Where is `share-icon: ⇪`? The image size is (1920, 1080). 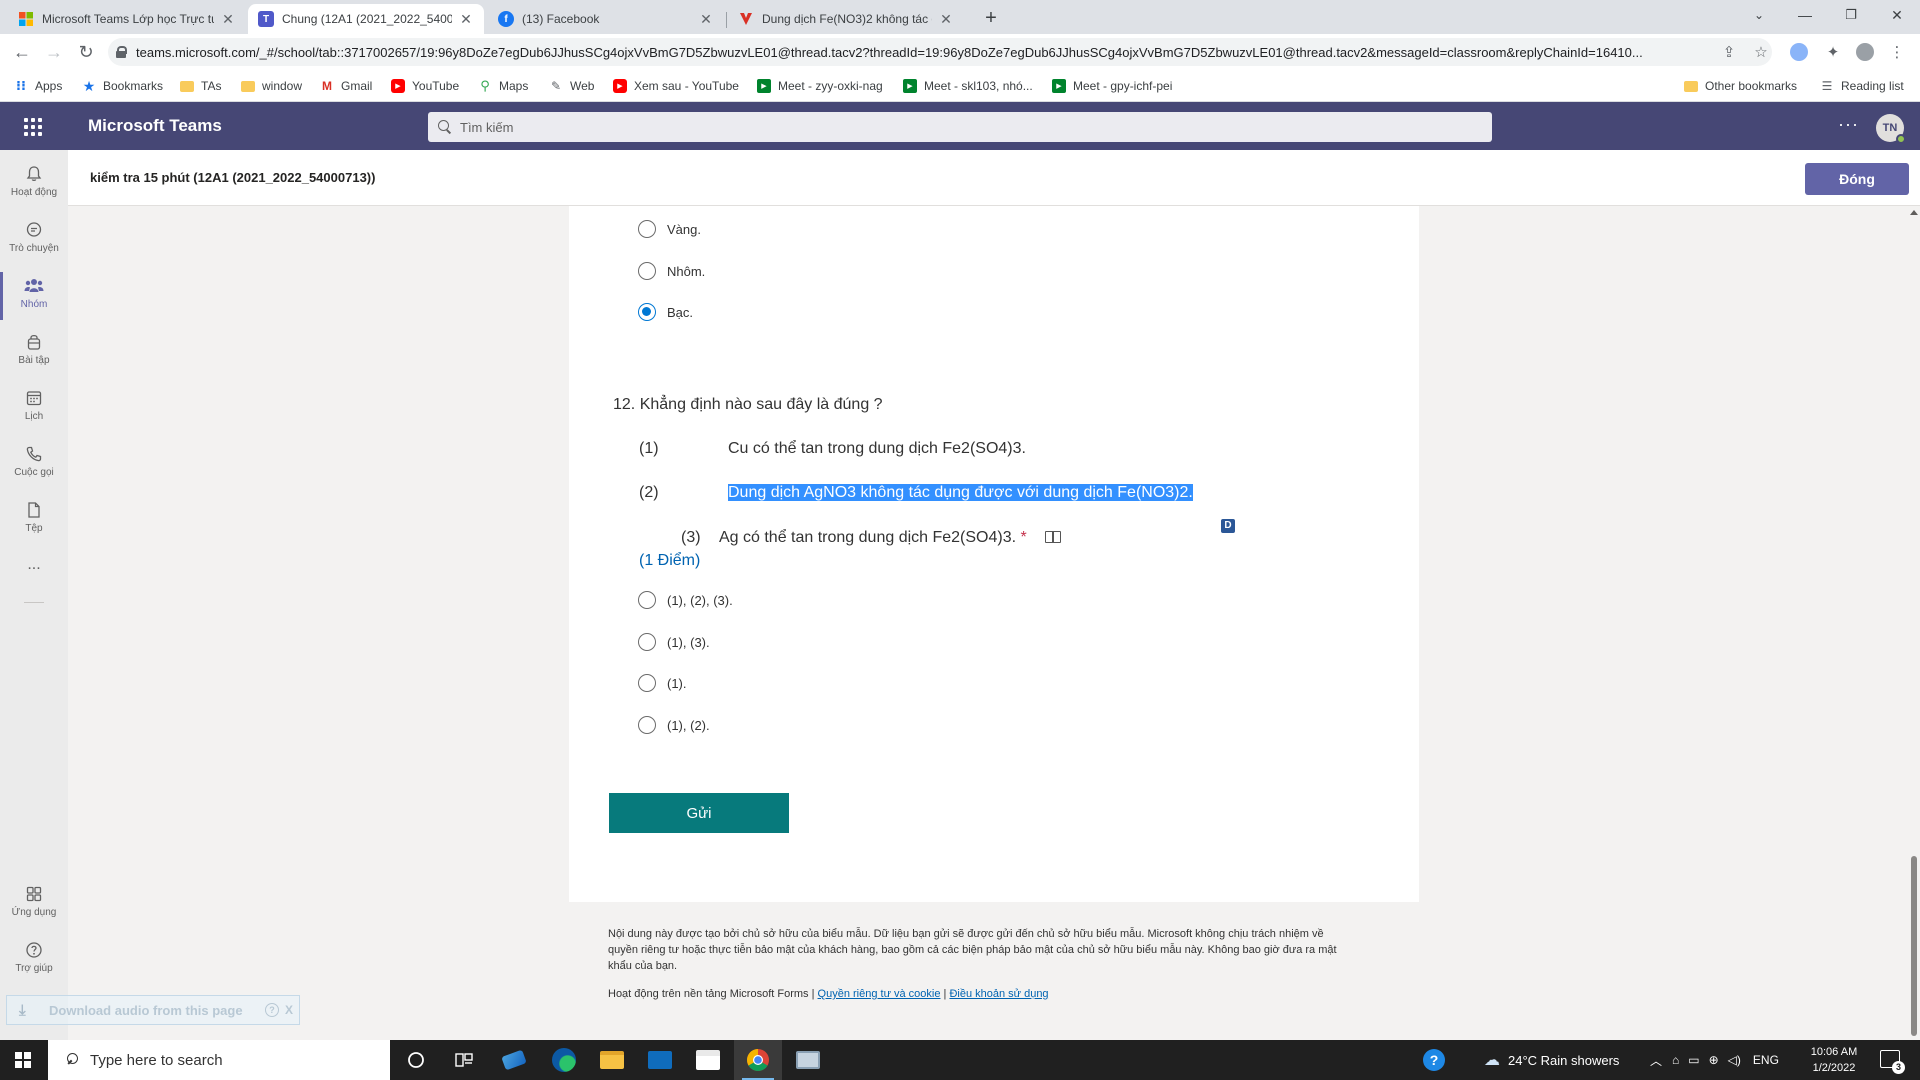
share-icon: ⇪ is located at coordinates (1729, 53).